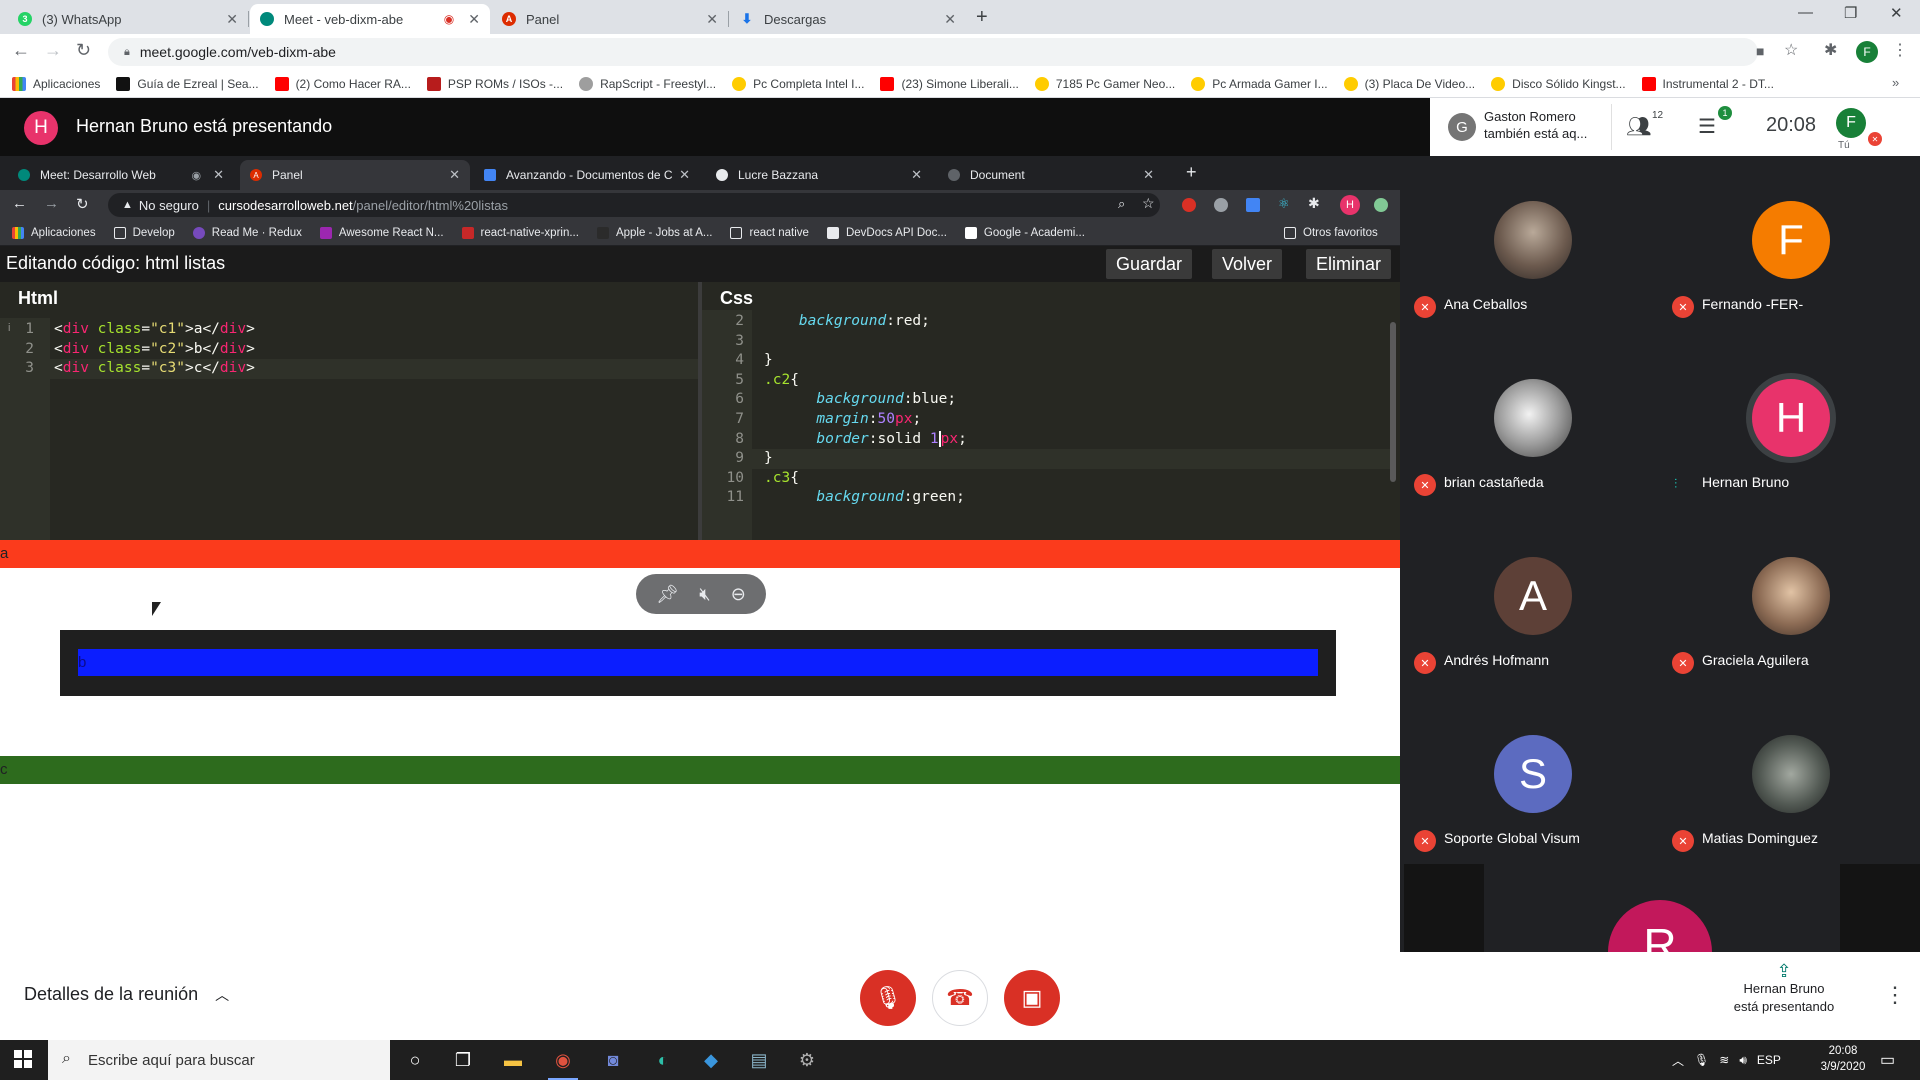 Image resolution: width=1920 pixels, height=1080 pixels. What do you see at coordinates (1850, 13) in the screenshot?
I see `maximize-icon: ❐` at bounding box center [1850, 13].